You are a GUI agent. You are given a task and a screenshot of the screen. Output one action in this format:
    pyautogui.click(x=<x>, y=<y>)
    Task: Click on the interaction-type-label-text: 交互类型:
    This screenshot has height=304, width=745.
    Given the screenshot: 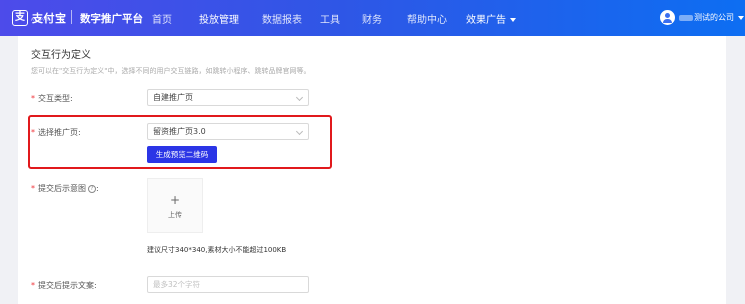 What is the action you would take?
    pyautogui.click(x=55, y=98)
    